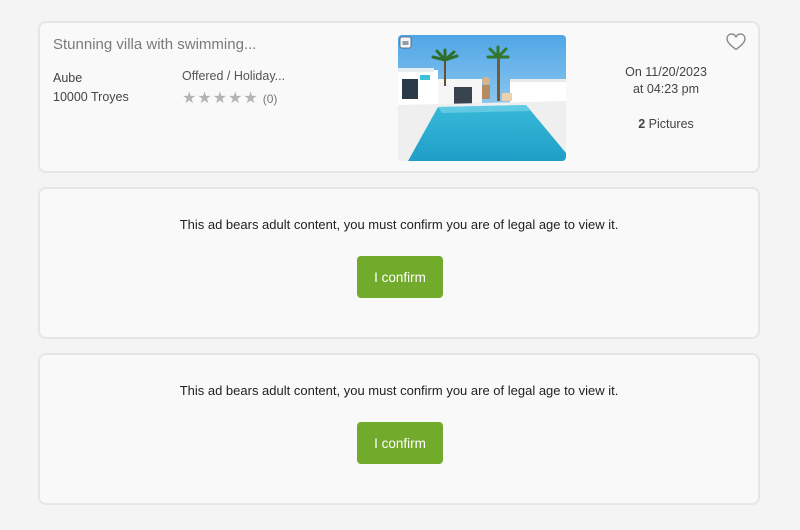  I want to click on pictures-number: 2, so click(642, 124).